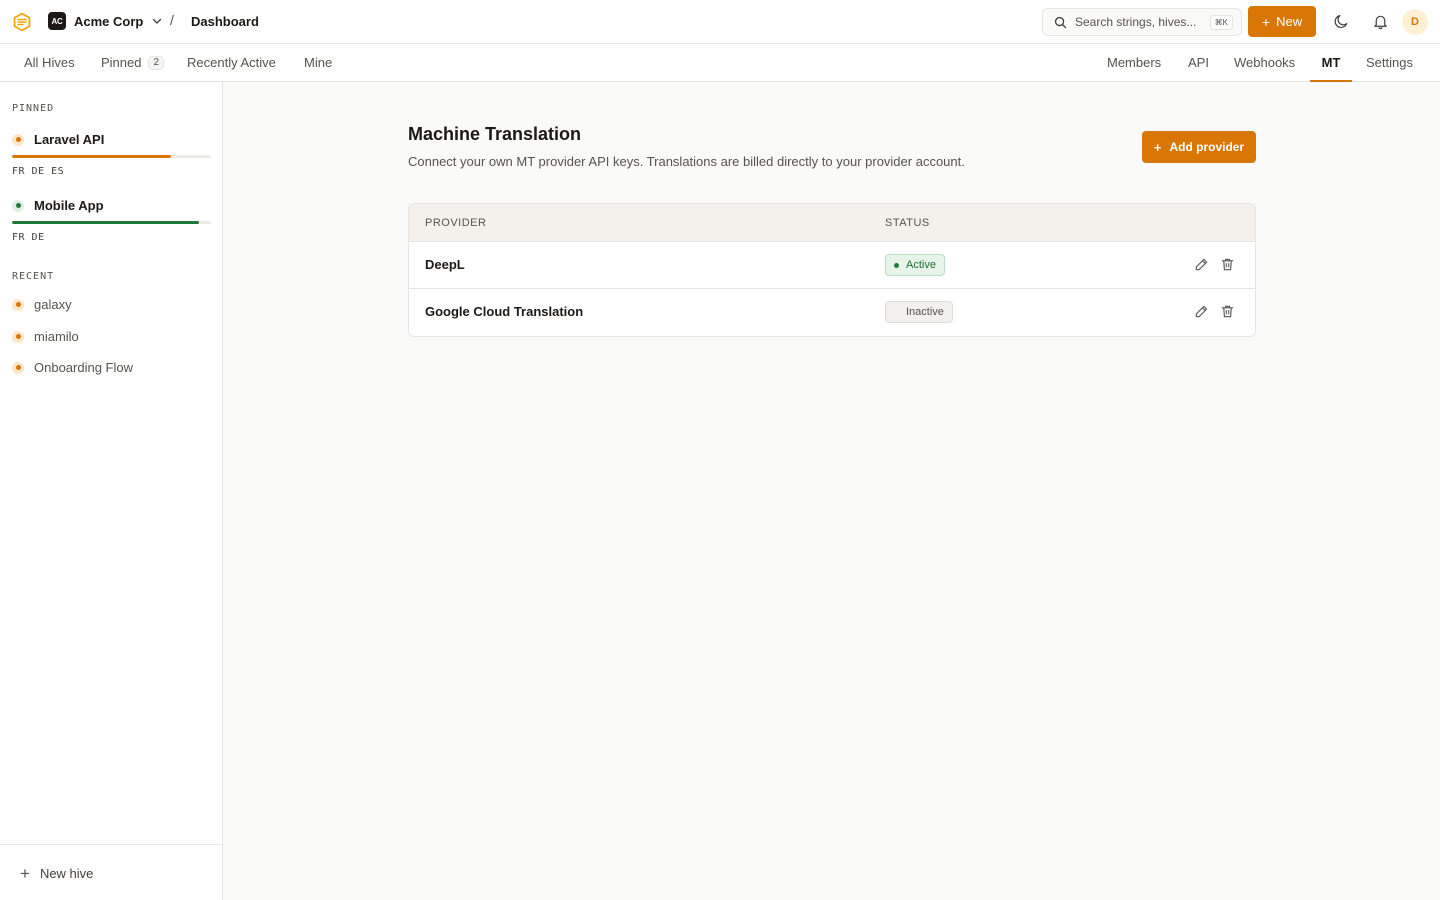  Describe the element at coordinates (832, 265) in the screenshot. I see `table-row: DeepL Active` at that location.